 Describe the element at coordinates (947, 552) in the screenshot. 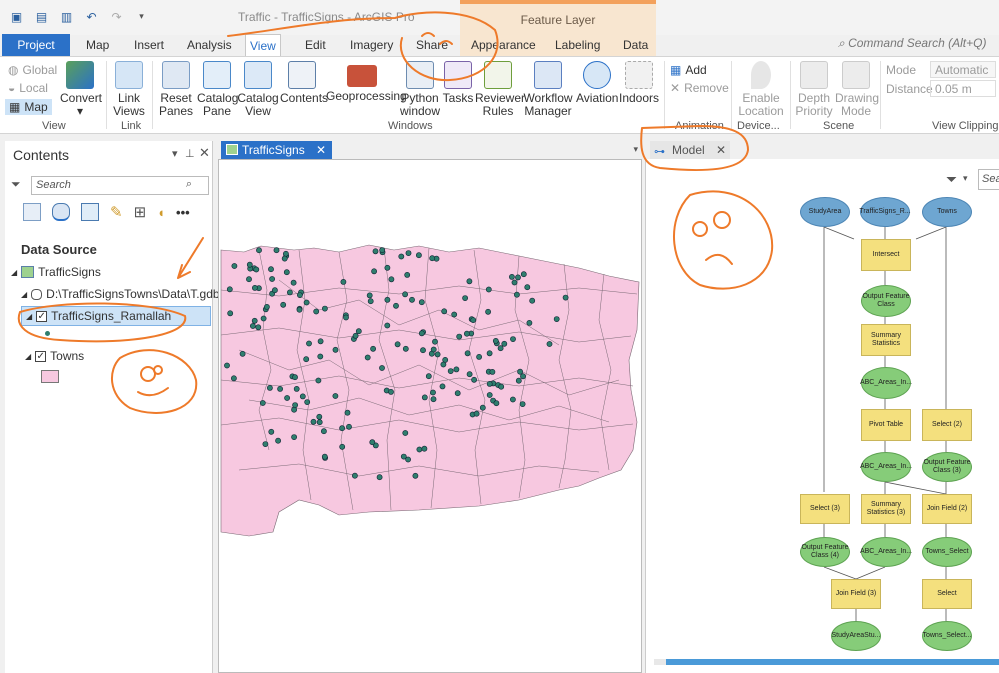

I see `model-node: Towns_Select` at that location.